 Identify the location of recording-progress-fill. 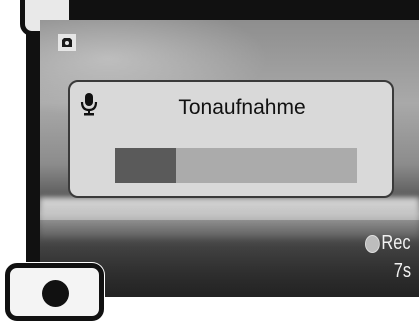
(145, 165).